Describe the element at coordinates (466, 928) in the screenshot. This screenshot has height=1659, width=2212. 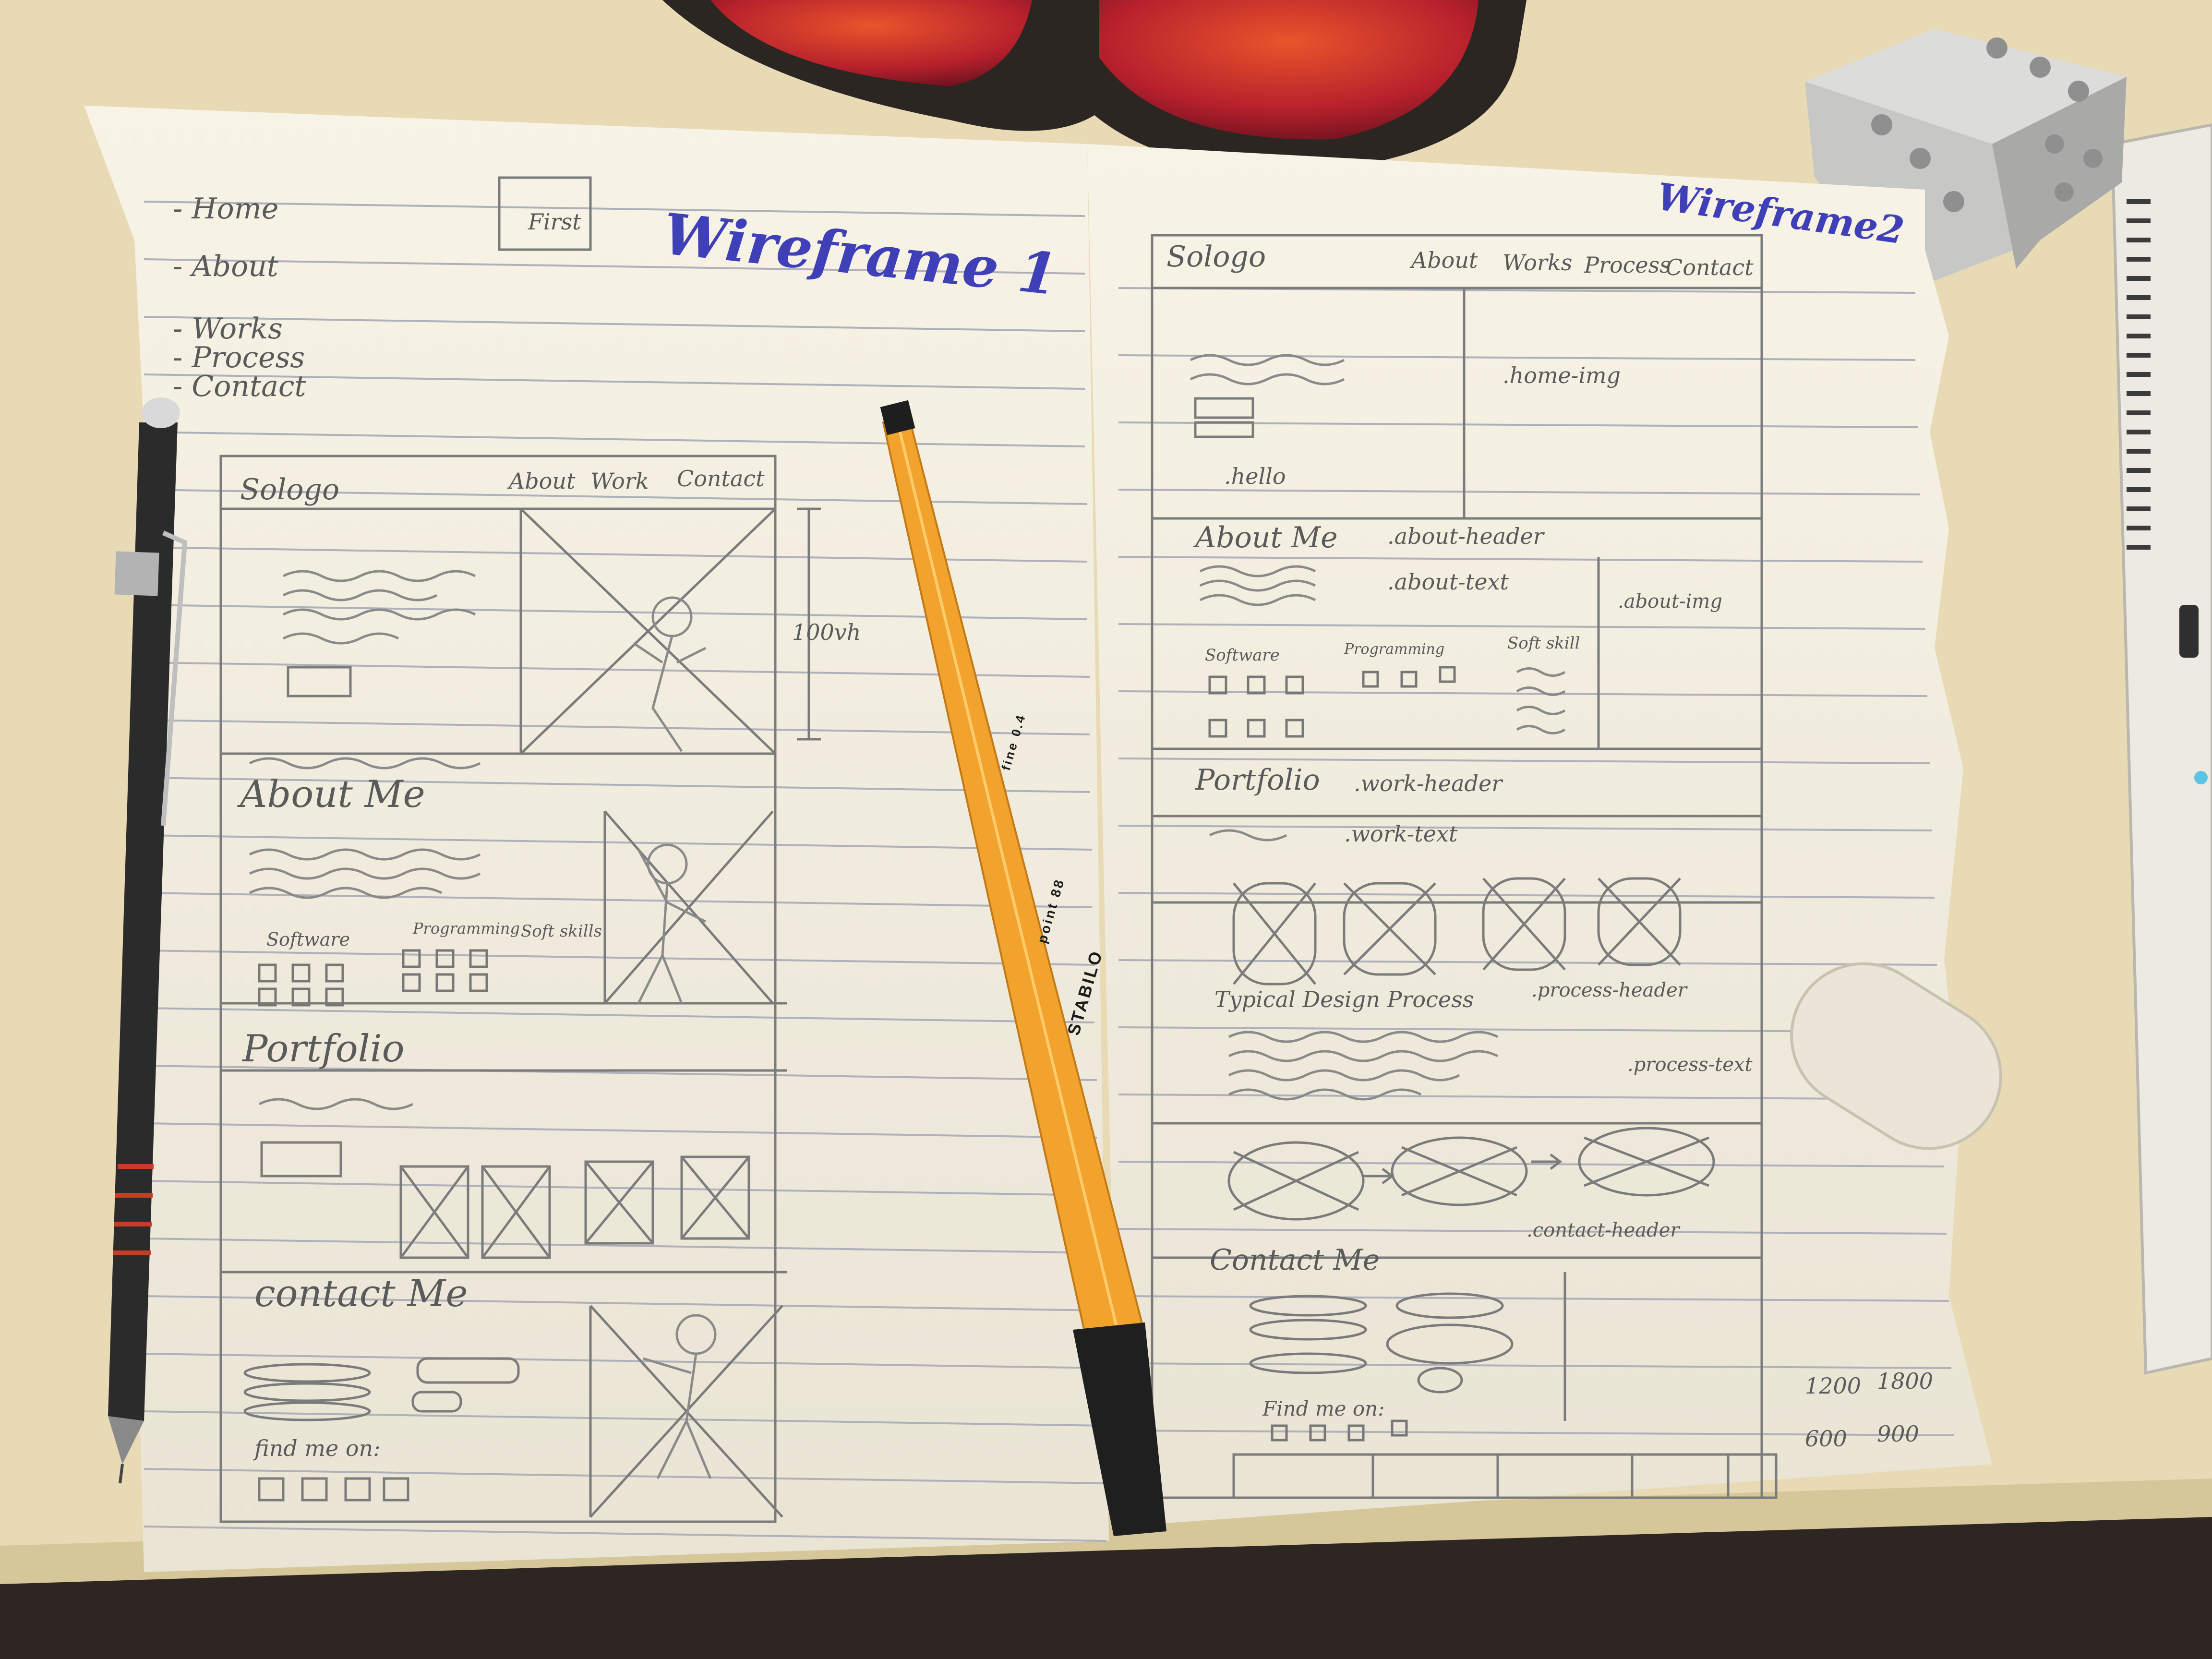
I see `skill-label-programming: Programming` at that location.